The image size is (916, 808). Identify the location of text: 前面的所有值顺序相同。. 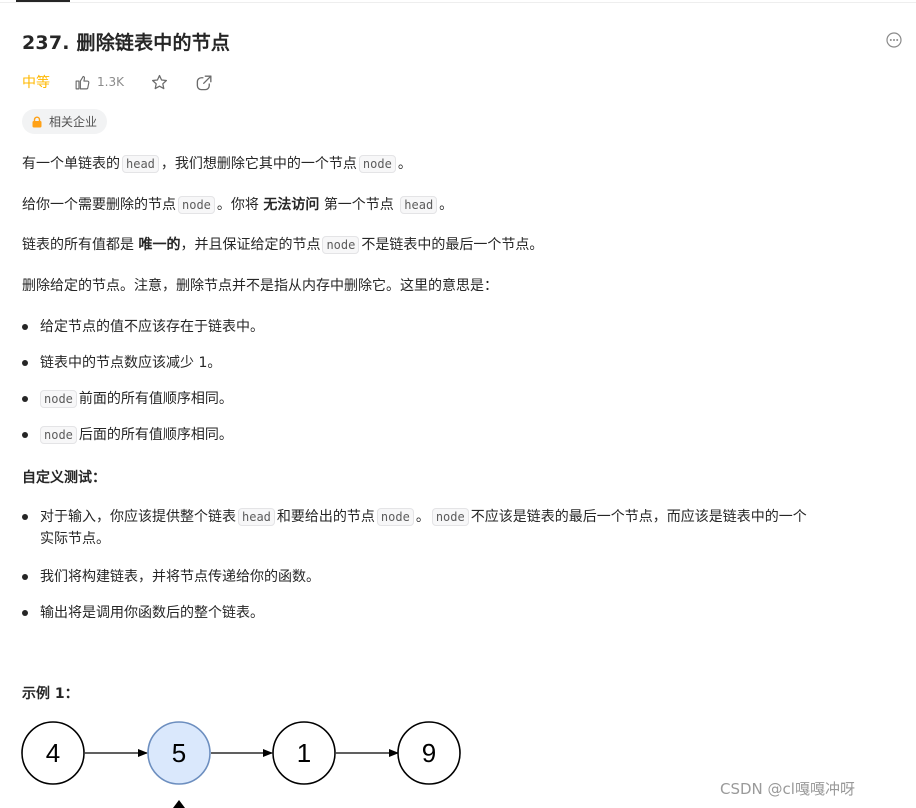
(155, 399).